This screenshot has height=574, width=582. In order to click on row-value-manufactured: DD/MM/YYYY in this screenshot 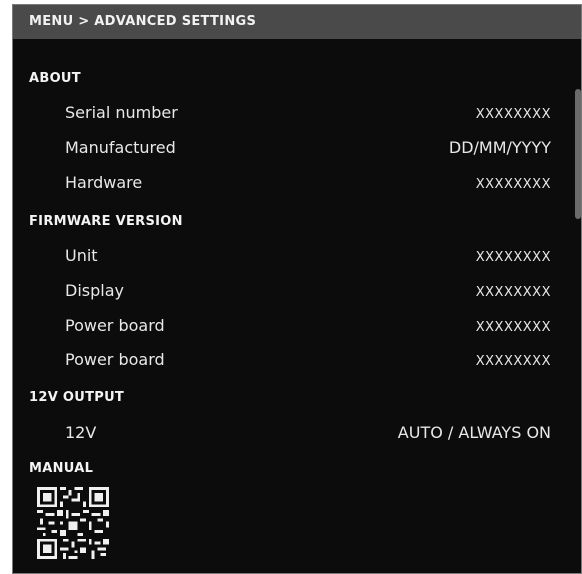, I will do `click(499, 147)`.